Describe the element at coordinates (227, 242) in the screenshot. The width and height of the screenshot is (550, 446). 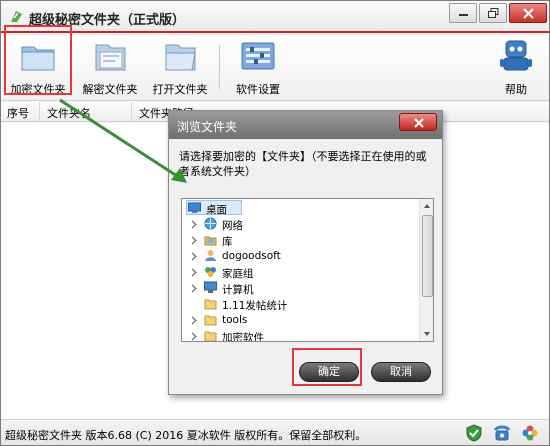
I see `tree-item-label: 库` at that location.